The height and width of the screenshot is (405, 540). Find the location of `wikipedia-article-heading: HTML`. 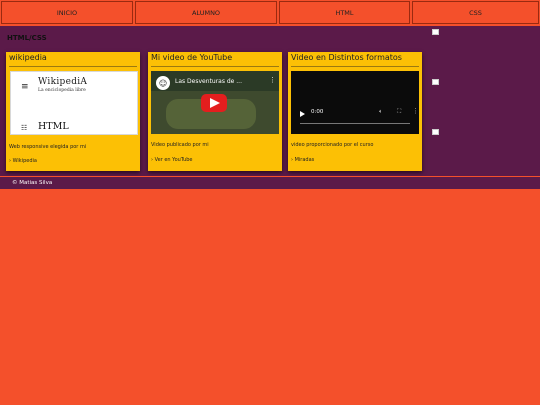

wikipedia-article-heading: HTML is located at coordinates (53, 126).